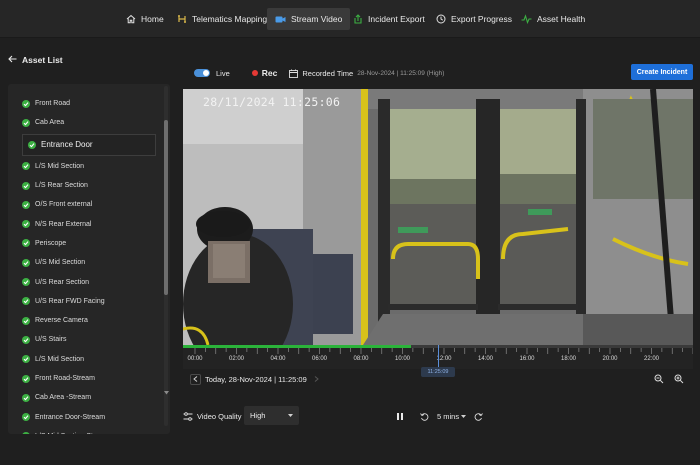 The width and height of the screenshot is (700, 465). Describe the element at coordinates (42, 60) in the screenshot. I see `asset-list-title: Asset List` at that location.